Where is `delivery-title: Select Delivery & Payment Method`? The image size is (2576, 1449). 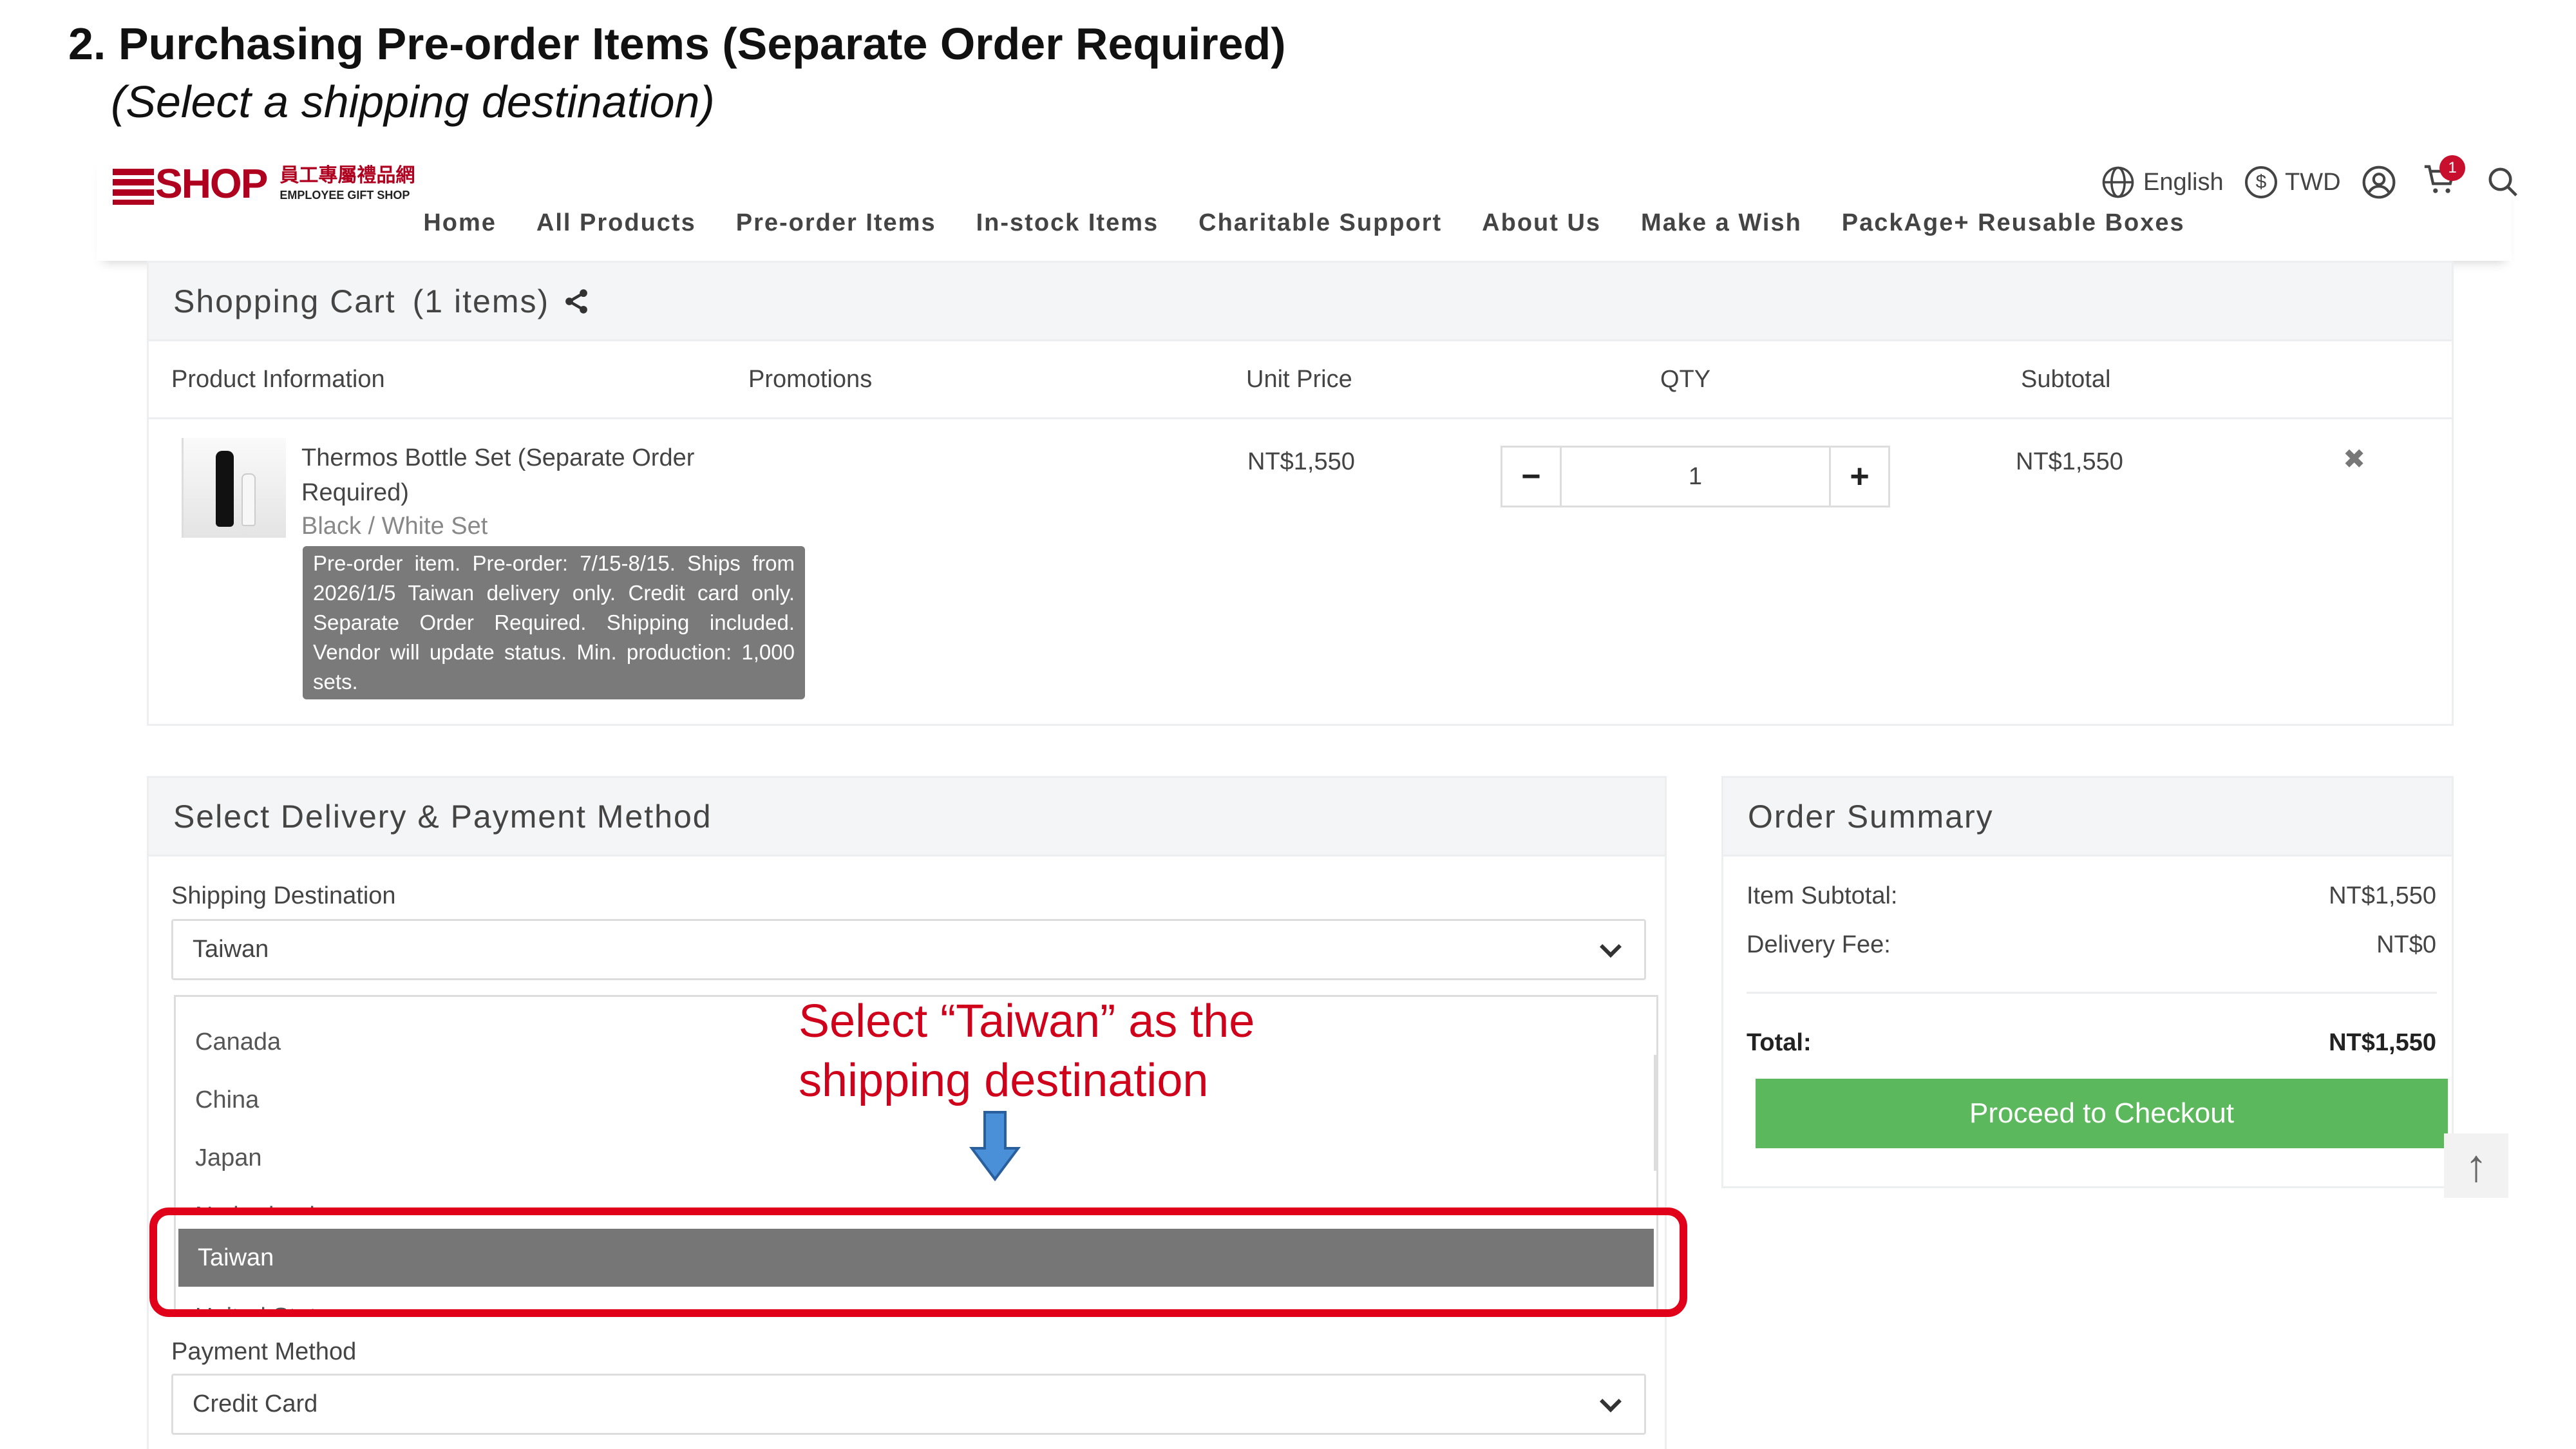 delivery-title: Select Delivery & Payment Method is located at coordinates (443, 816).